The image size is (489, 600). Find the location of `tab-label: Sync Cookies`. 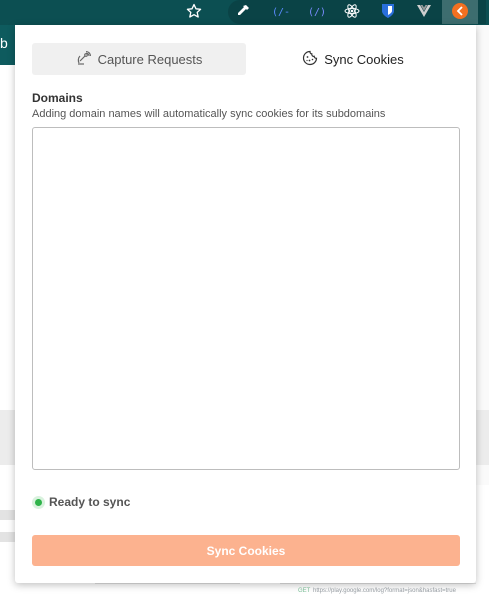

tab-label: Sync Cookies is located at coordinates (364, 59).